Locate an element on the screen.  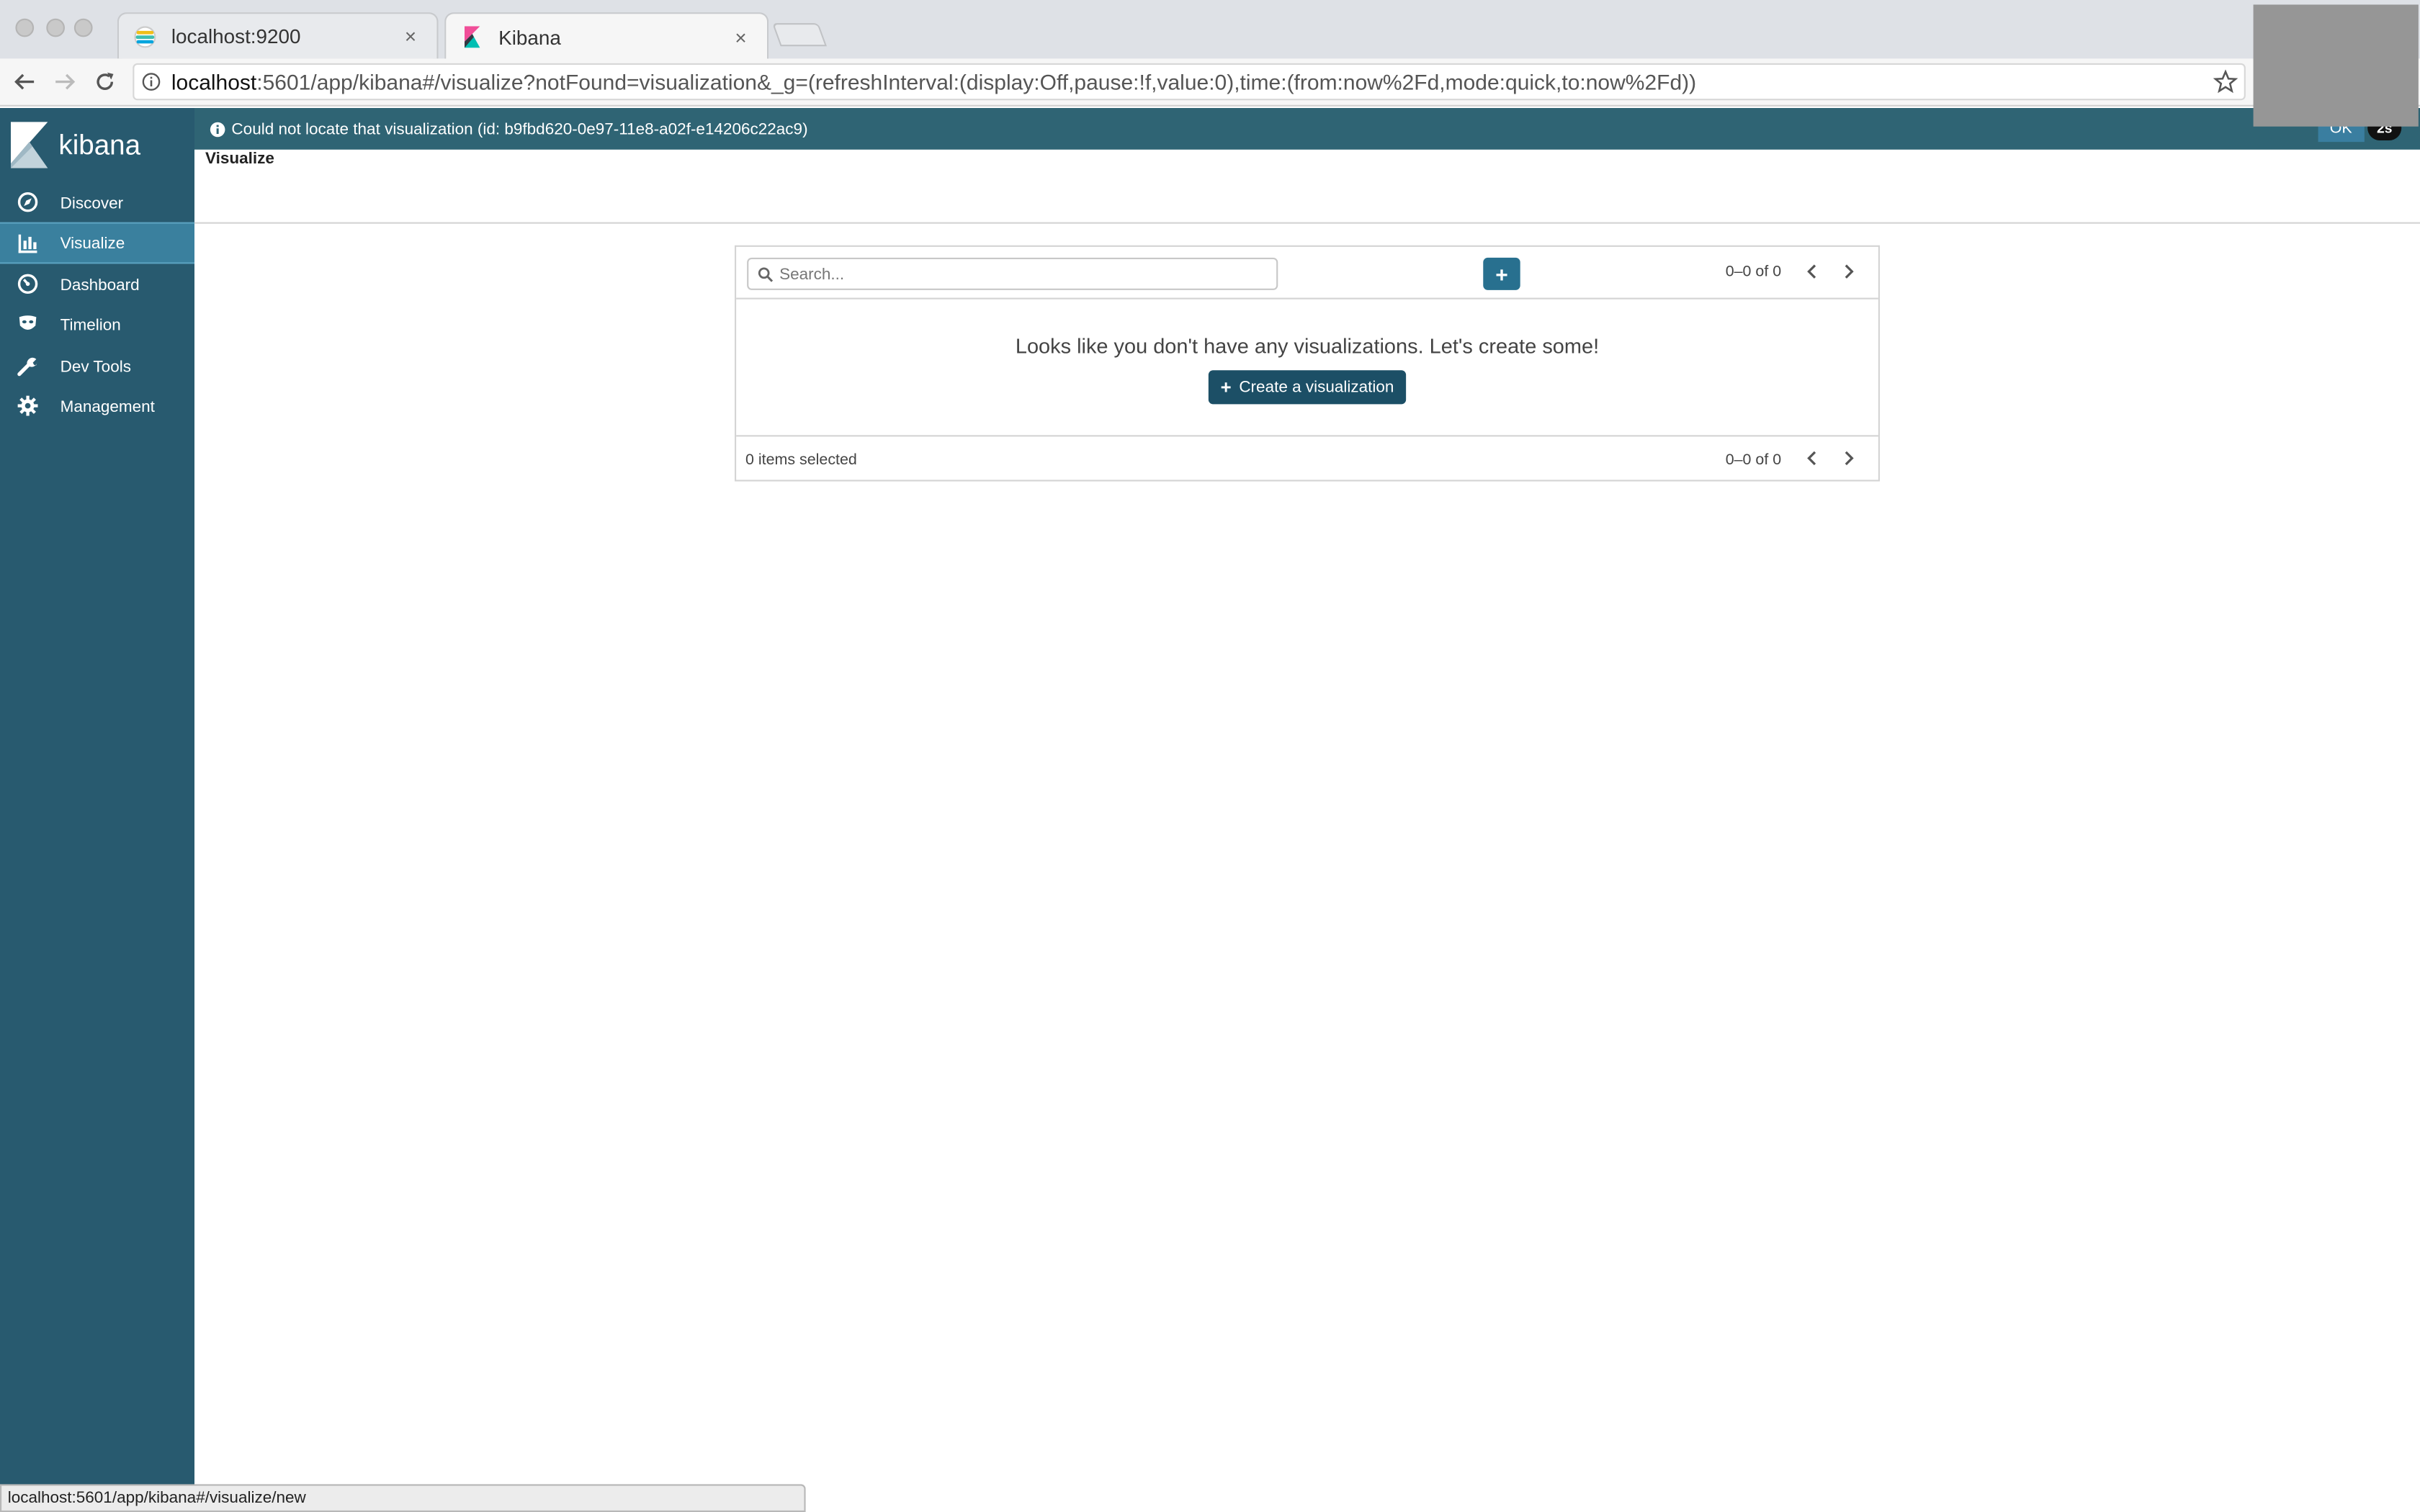
new-tab-button is located at coordinates (799, 35).